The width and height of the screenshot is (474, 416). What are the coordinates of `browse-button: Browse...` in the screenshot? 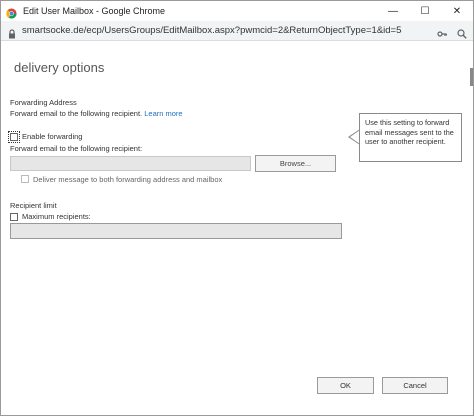 It's located at (295, 163).